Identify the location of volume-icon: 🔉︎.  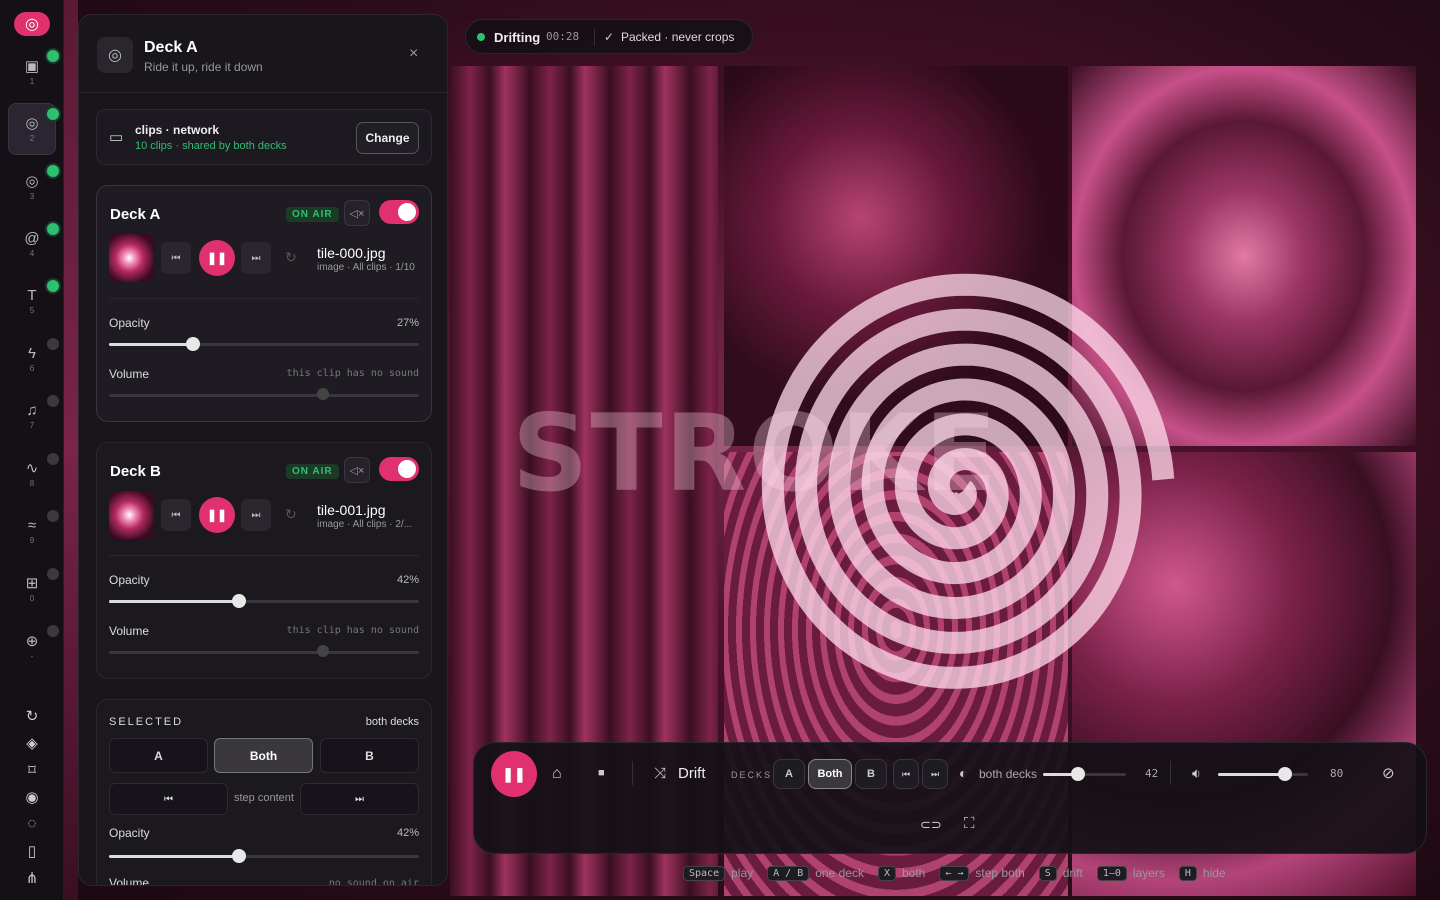
(1196, 773).